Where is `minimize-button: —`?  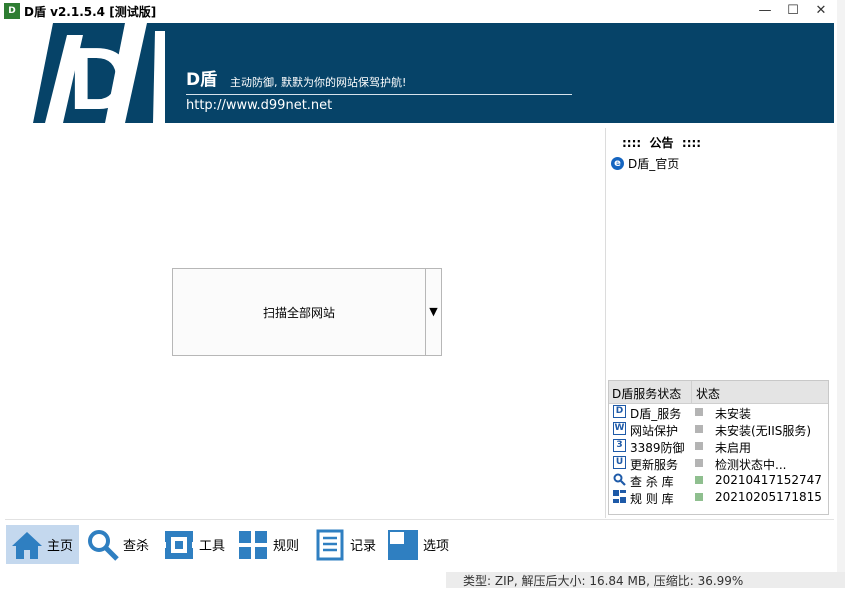
minimize-button: — is located at coordinates (765, 11).